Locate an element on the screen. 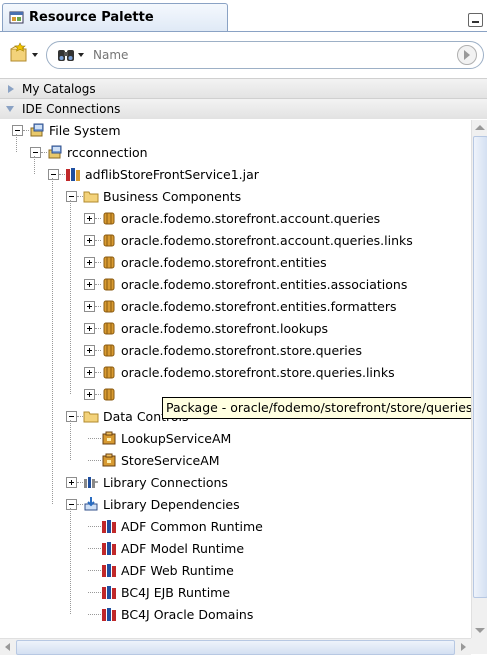 The width and height of the screenshot is (487, 655). horizontal-scrollbar is located at coordinates (235, 646).